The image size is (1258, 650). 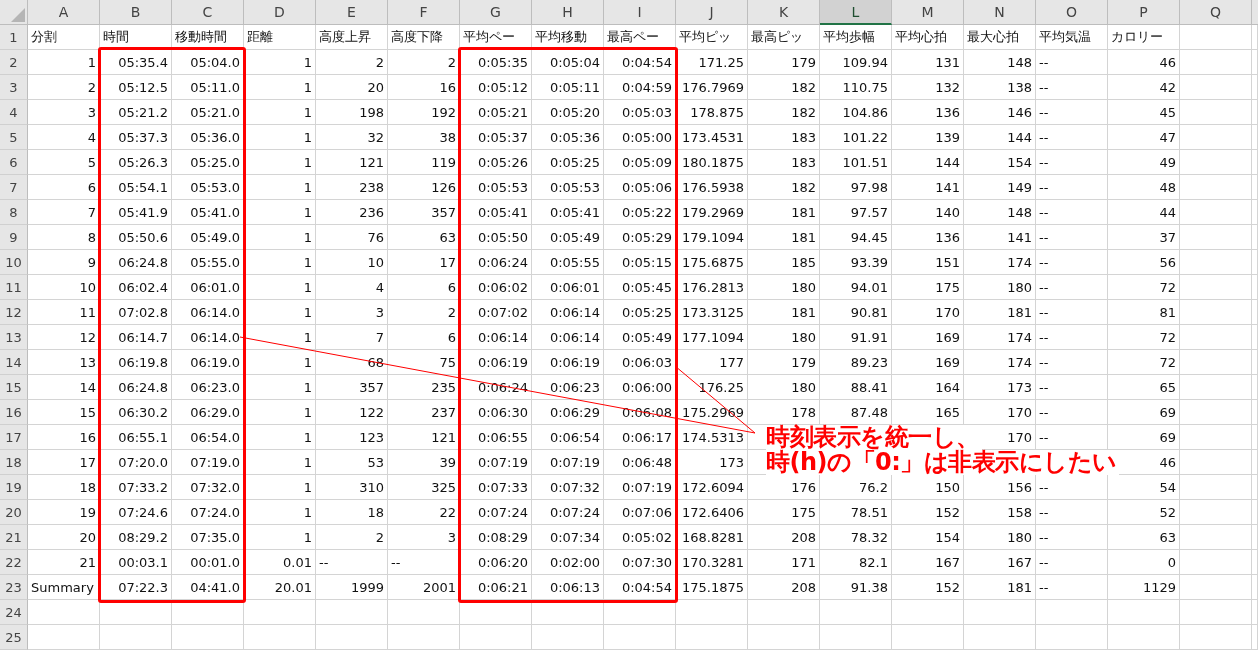 What do you see at coordinates (64, 337) in the screenshot?
I see `table-cell: 12` at bounding box center [64, 337].